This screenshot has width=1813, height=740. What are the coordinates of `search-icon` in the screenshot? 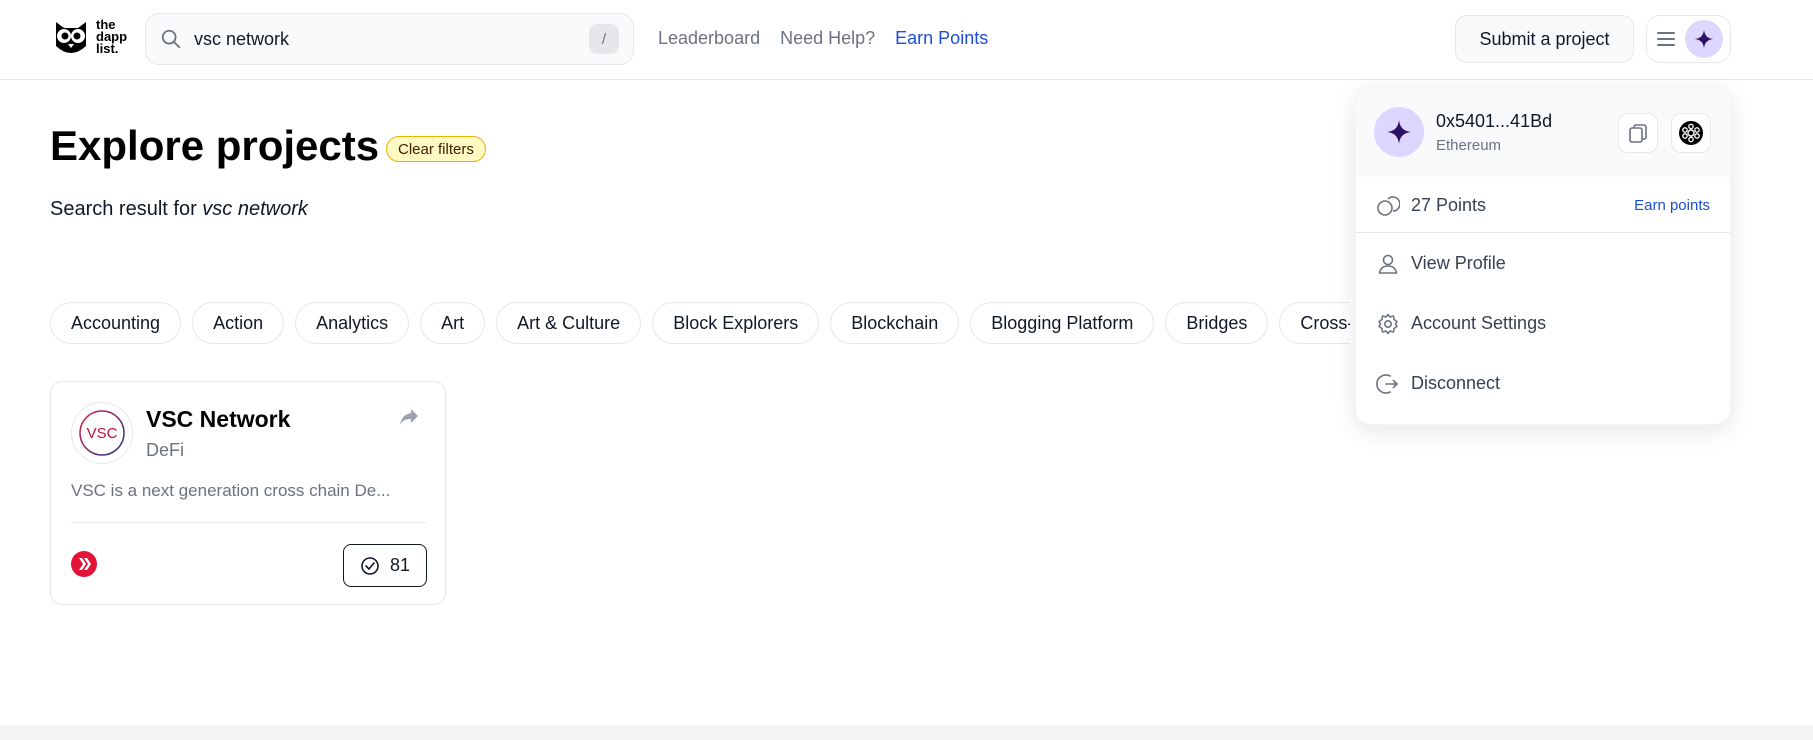 It's located at (171, 39).